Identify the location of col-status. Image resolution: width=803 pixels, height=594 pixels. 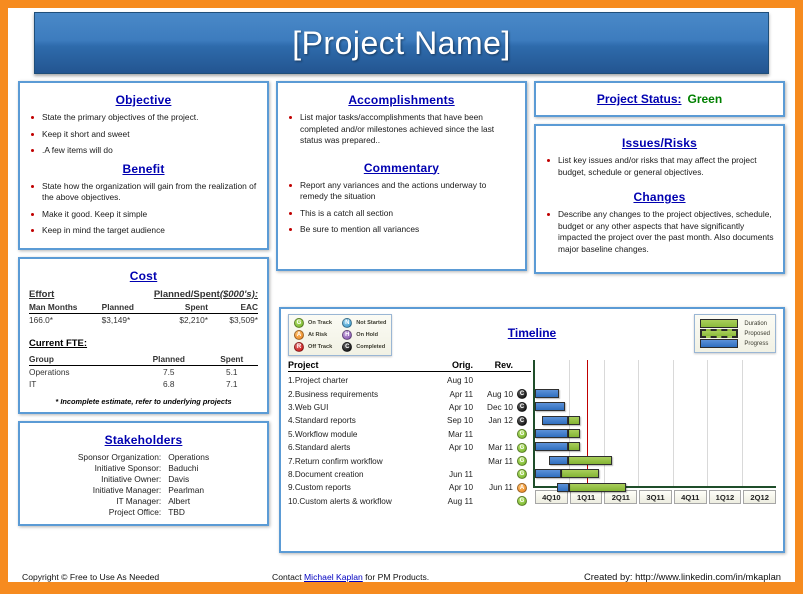
(522, 365).